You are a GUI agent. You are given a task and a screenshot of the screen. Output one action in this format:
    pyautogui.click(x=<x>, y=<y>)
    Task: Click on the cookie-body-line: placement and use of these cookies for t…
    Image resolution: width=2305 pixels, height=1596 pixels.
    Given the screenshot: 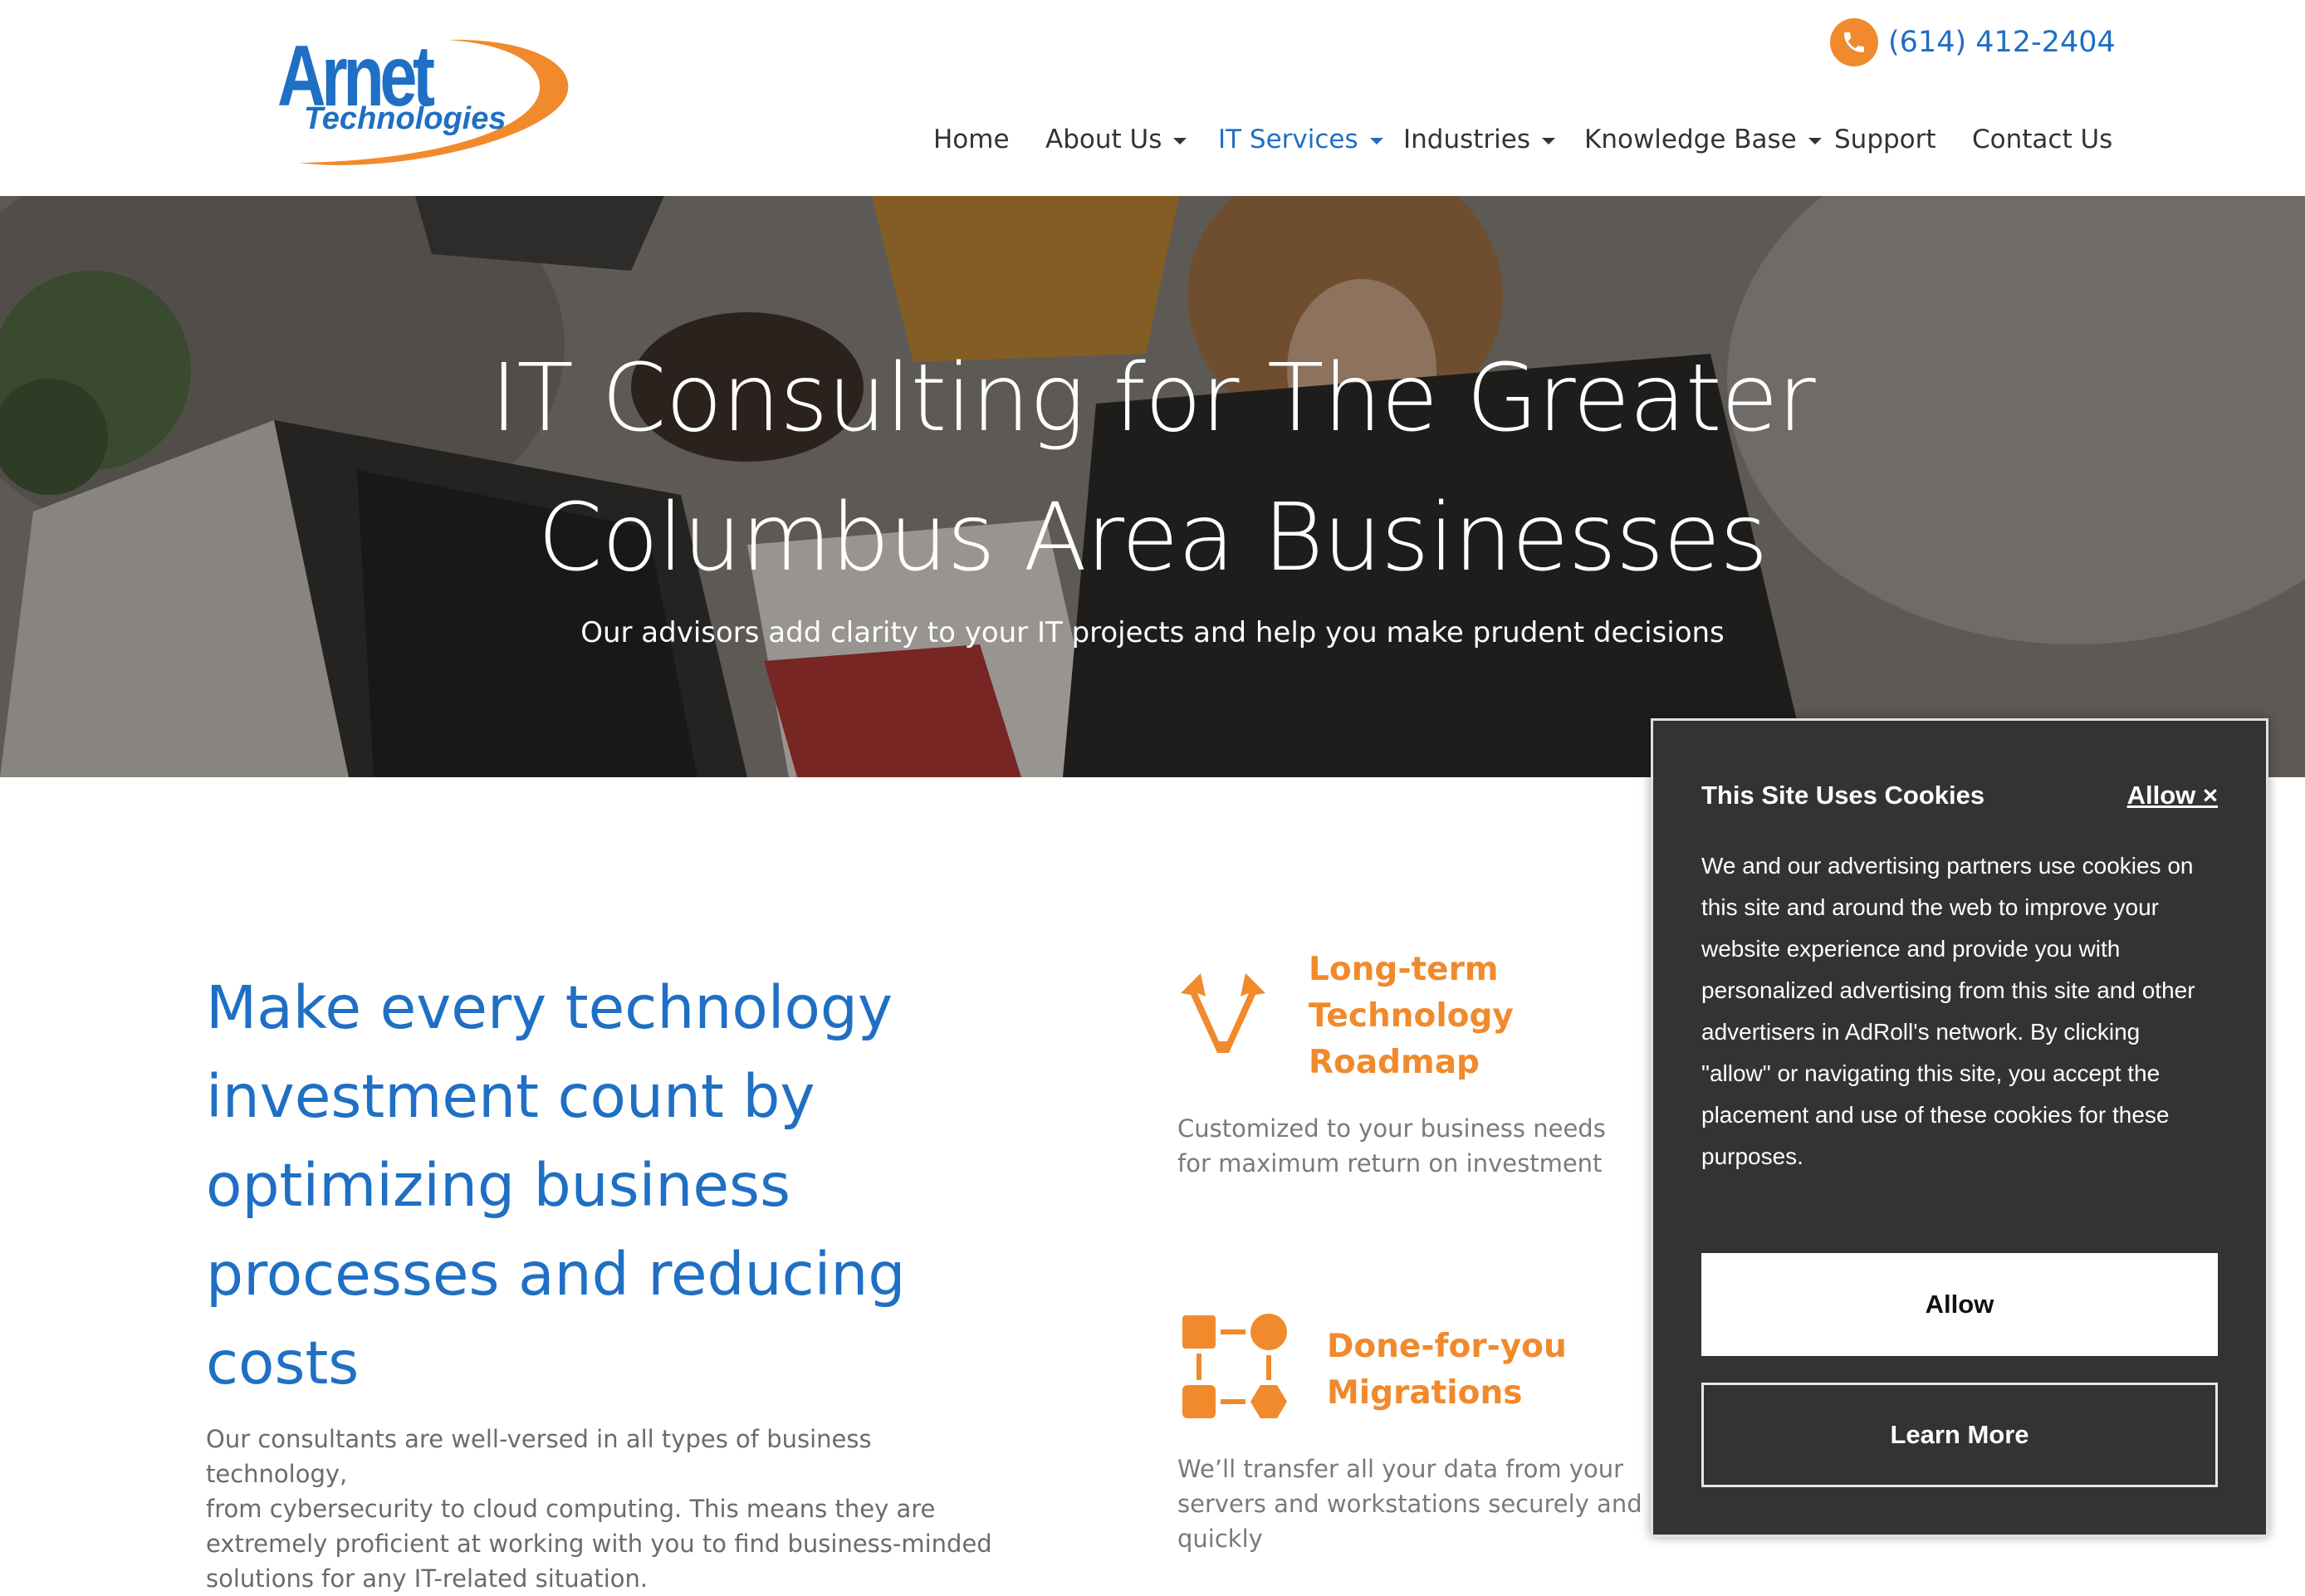 What is the action you would take?
    pyautogui.click(x=1936, y=1115)
    